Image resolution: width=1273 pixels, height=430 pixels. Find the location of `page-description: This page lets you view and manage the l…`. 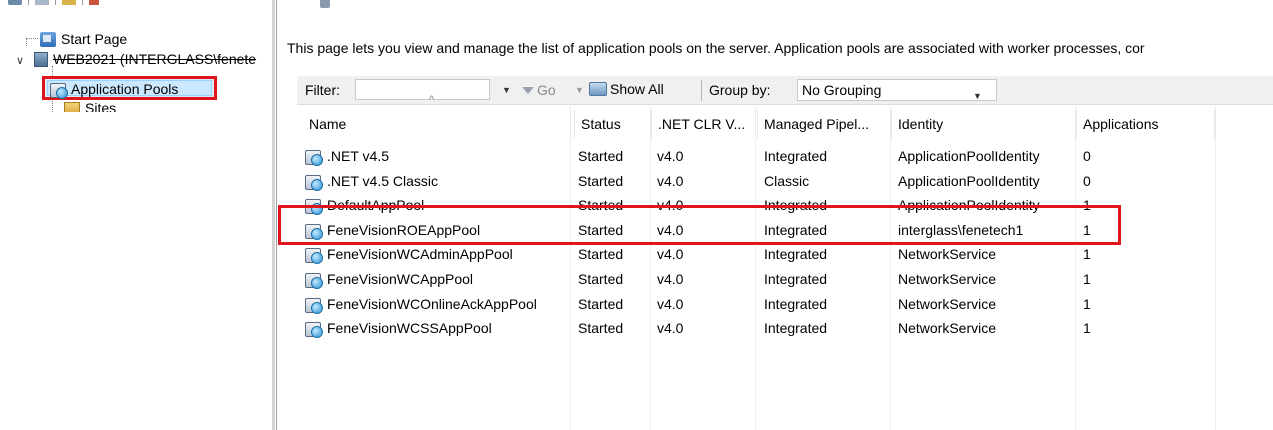

page-description: This page lets you view and manage the l… is located at coordinates (716, 48).